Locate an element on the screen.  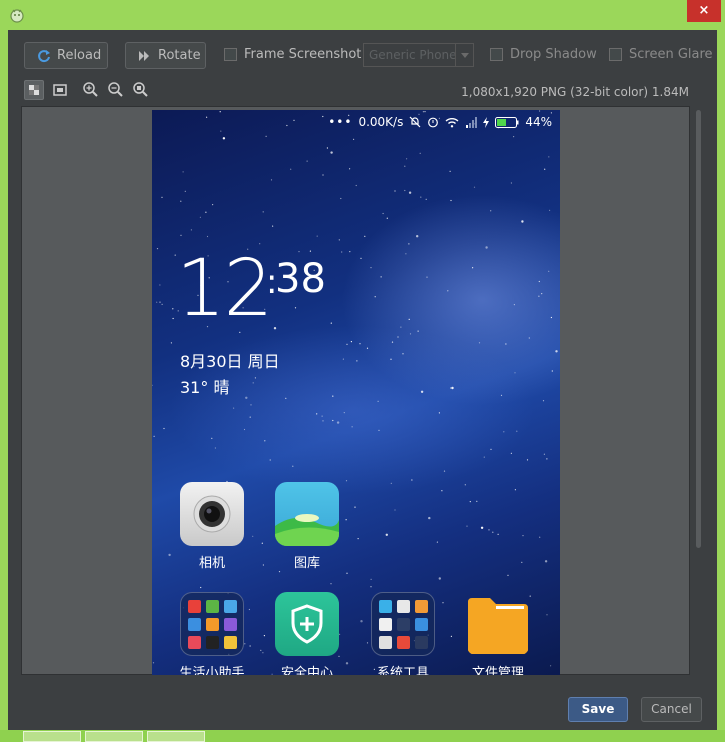
taskbar-item-notepad is located at coordinates (114, 736).